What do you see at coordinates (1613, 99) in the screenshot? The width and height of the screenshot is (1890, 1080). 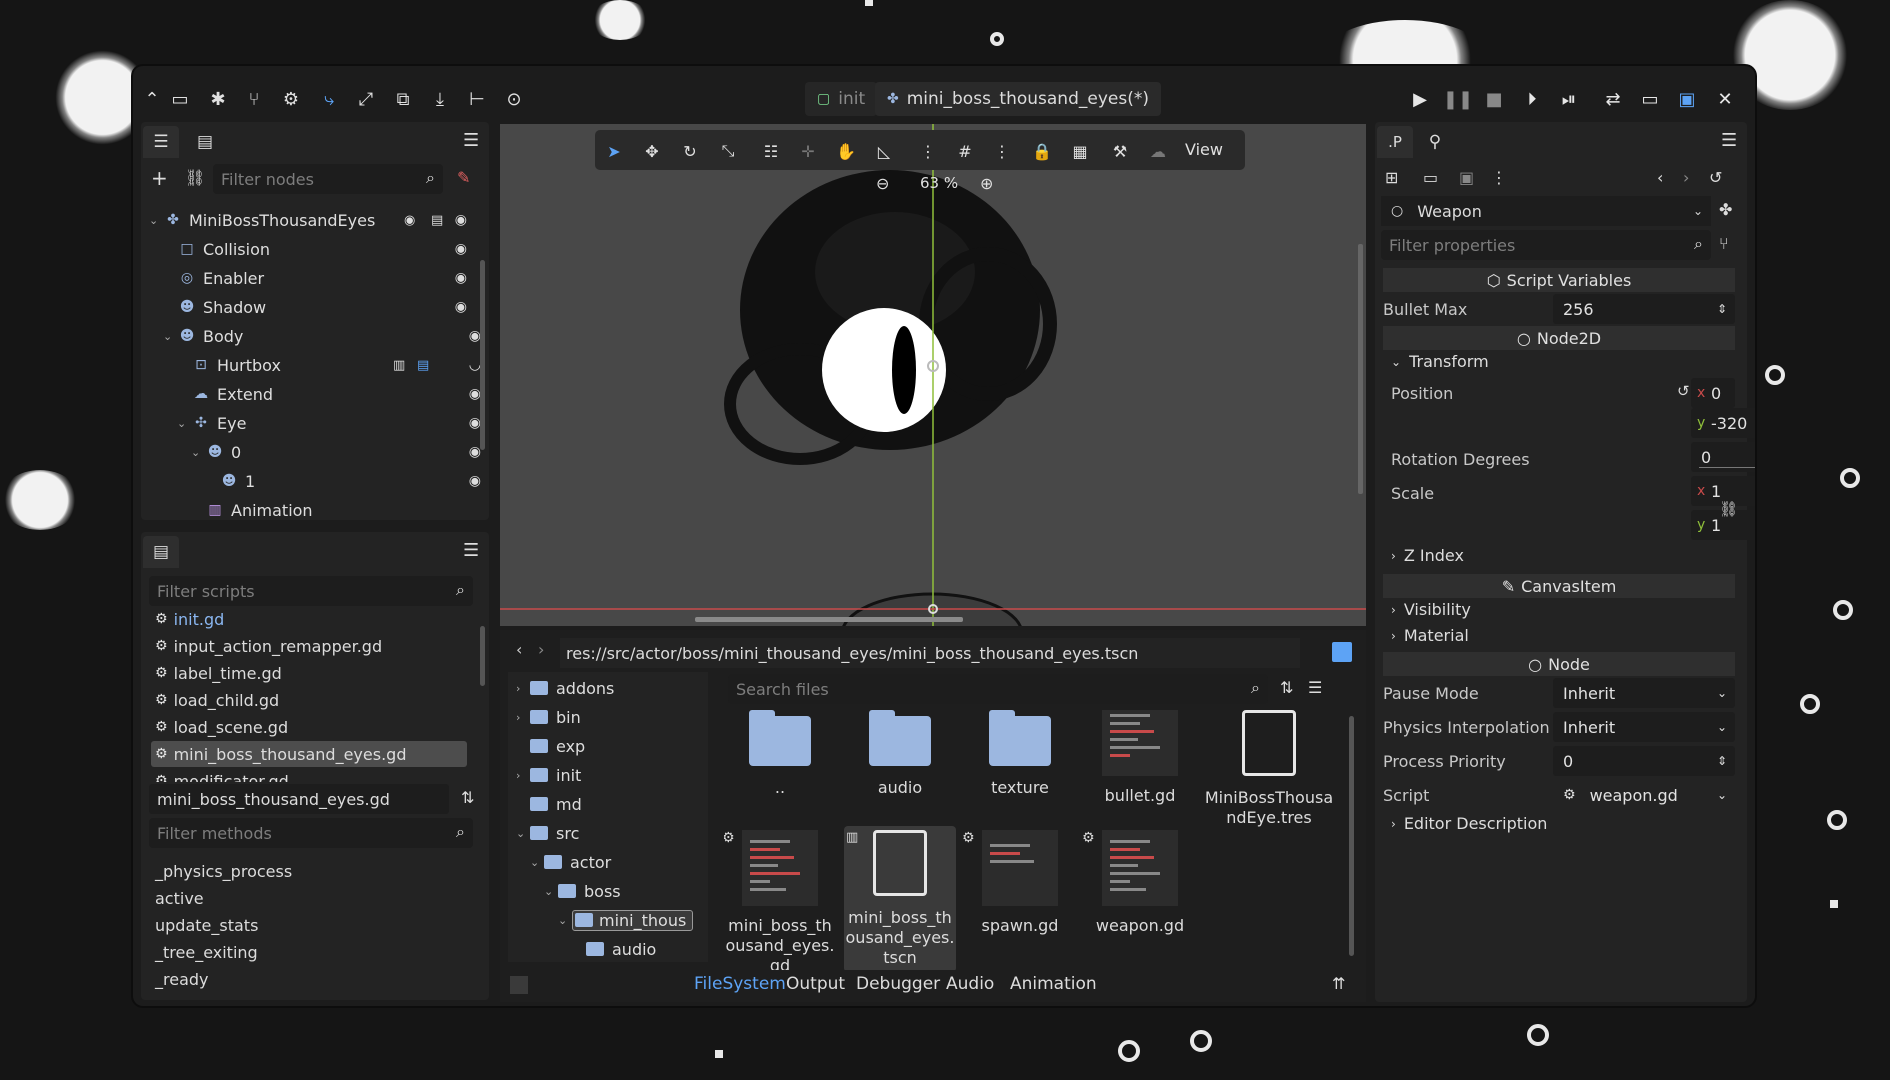 I see `remote-icon: ⇄` at bounding box center [1613, 99].